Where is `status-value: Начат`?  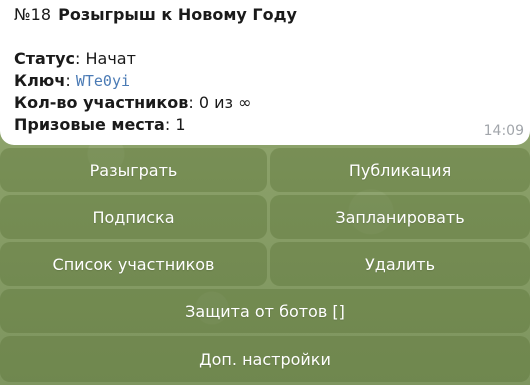
status-value: Начат is located at coordinates (110, 58).